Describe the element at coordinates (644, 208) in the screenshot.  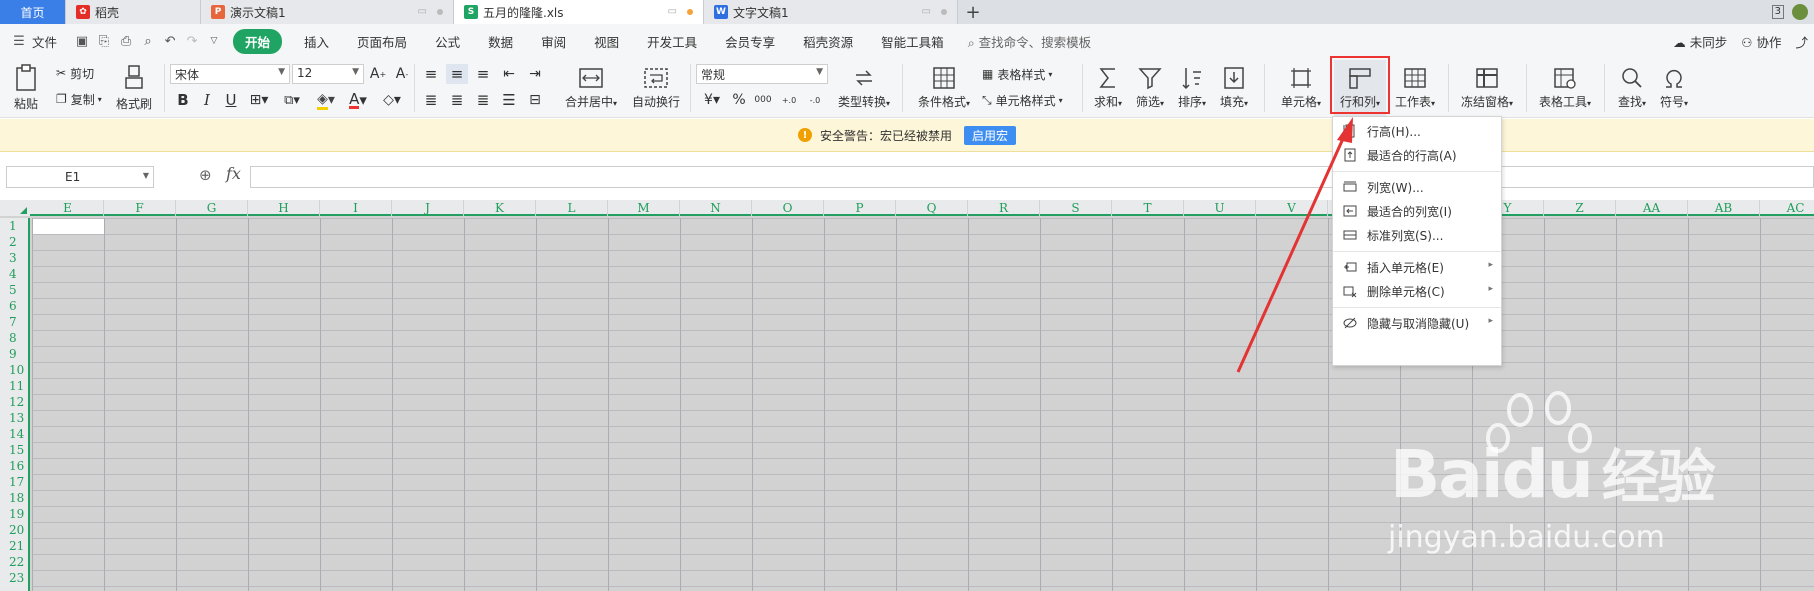
I see `column-header-m: M` at that location.